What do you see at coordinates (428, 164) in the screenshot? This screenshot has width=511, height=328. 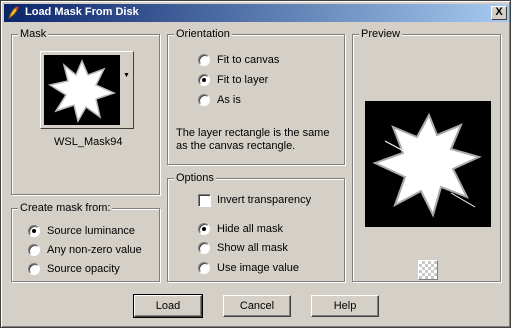 I see `mask-preview-image` at bounding box center [428, 164].